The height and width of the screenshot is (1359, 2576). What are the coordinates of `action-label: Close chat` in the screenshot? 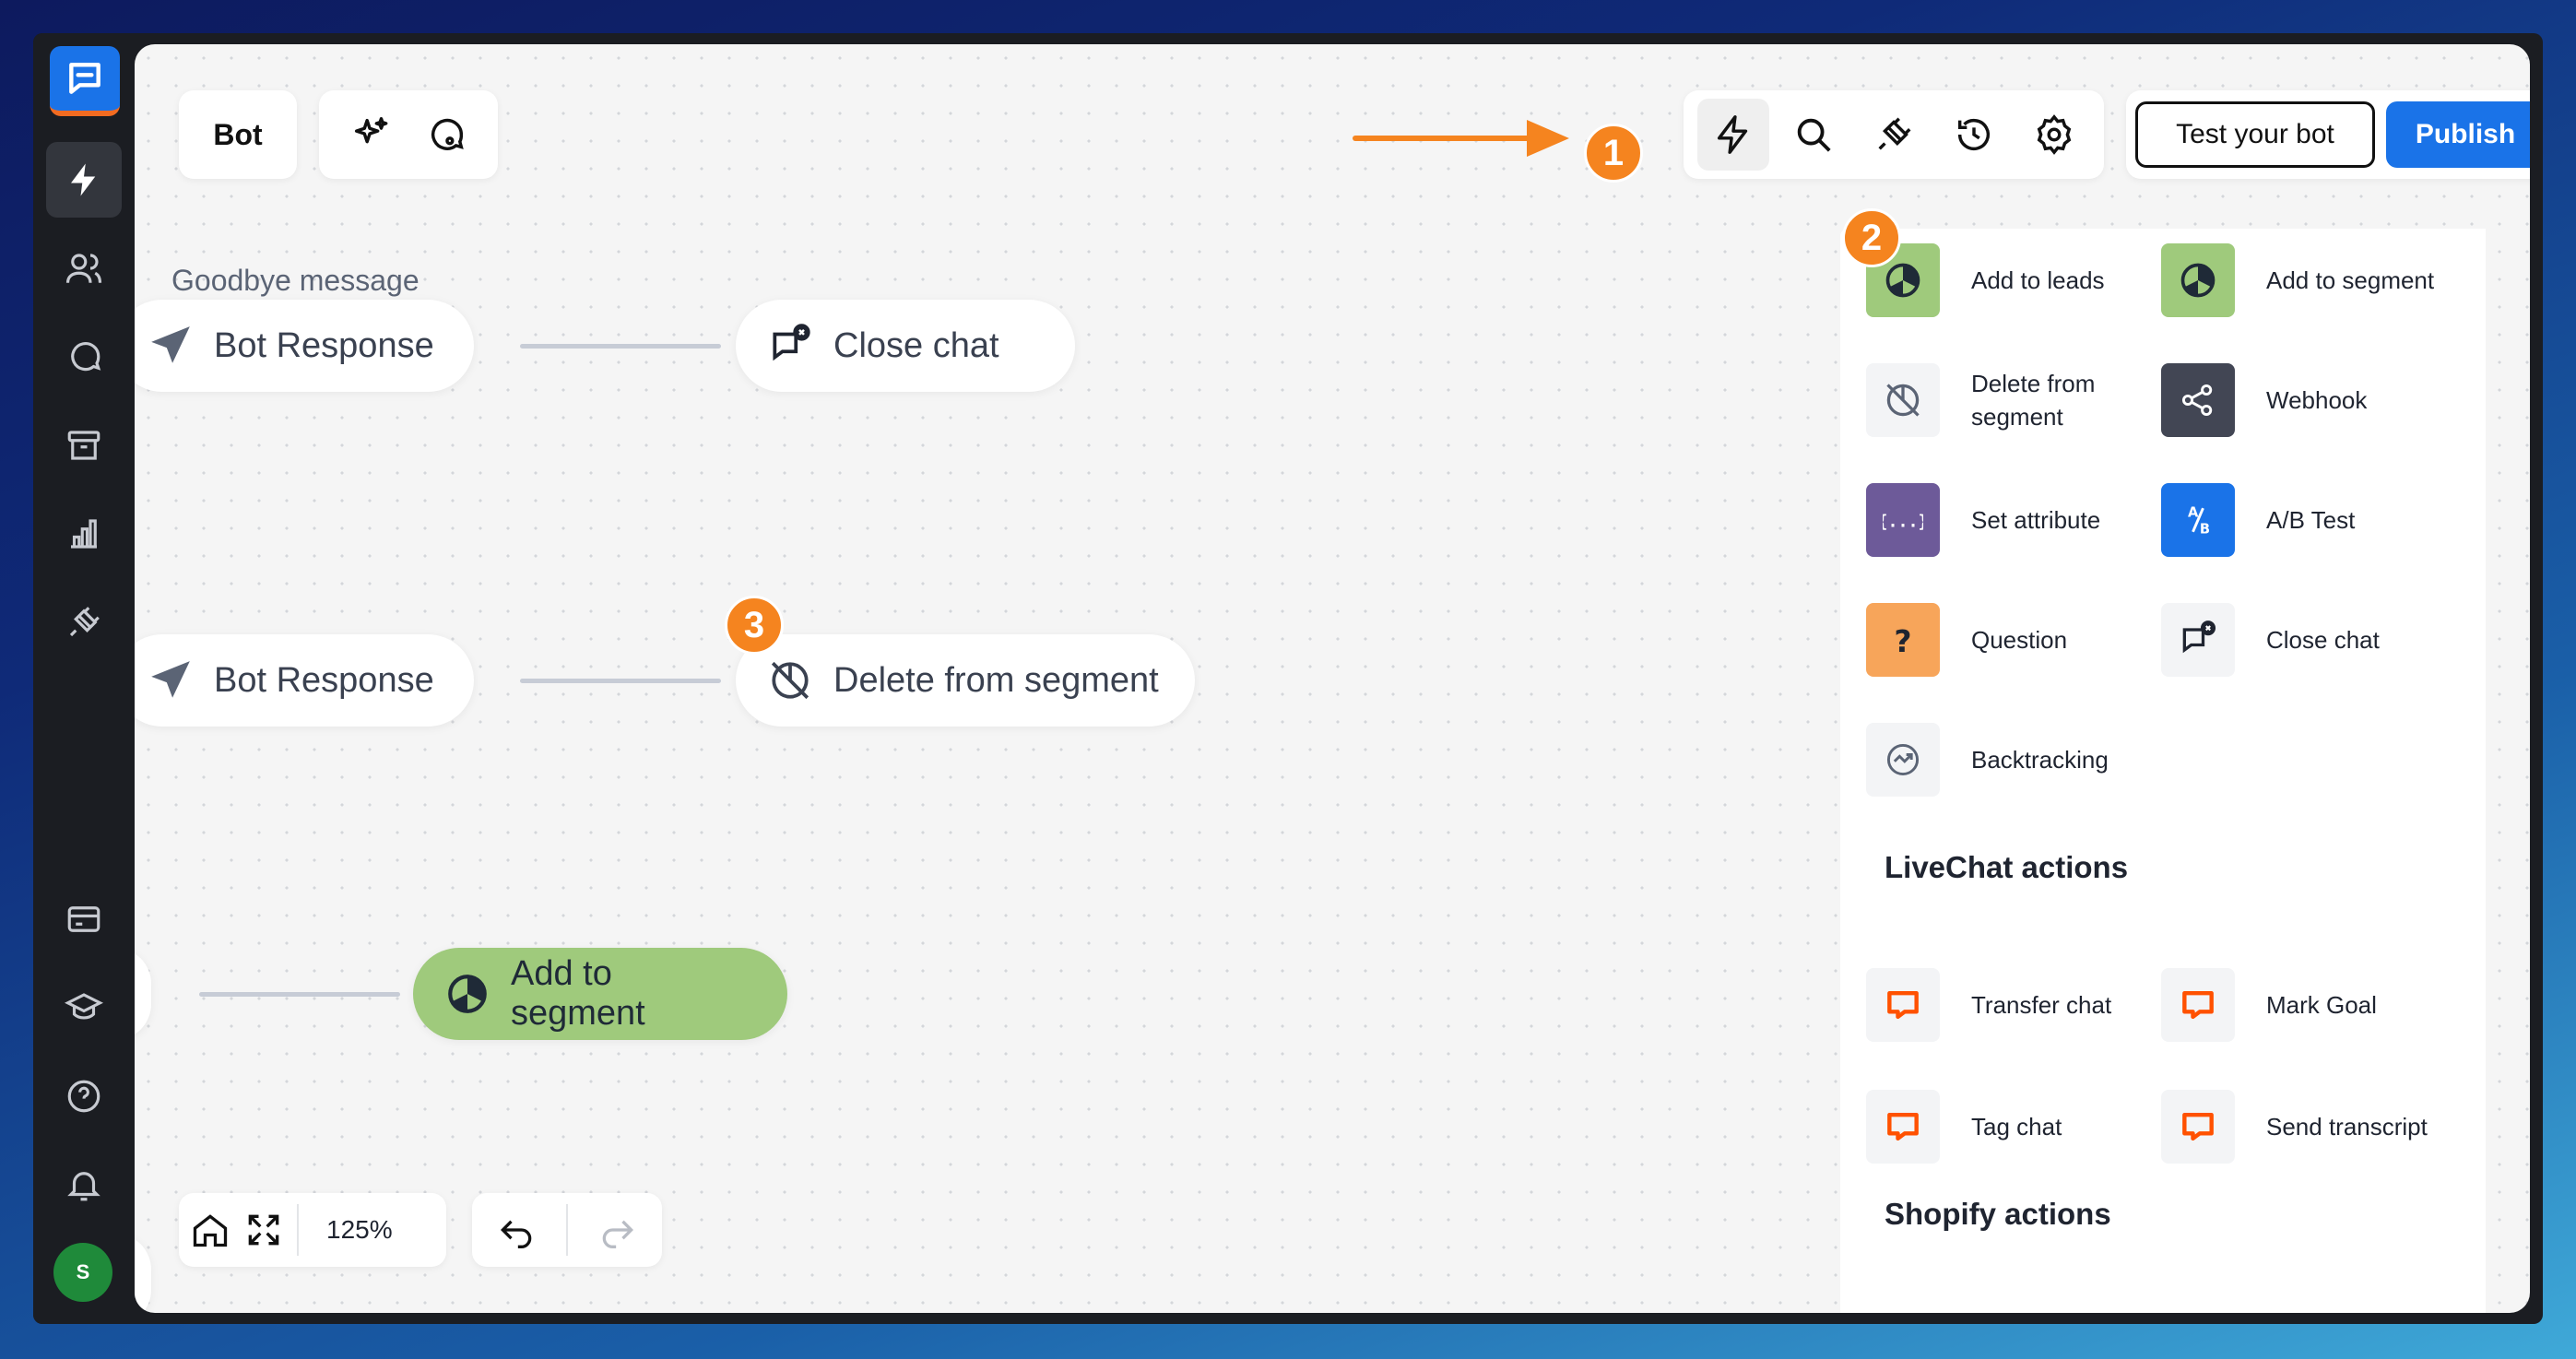 It's located at (2323, 640).